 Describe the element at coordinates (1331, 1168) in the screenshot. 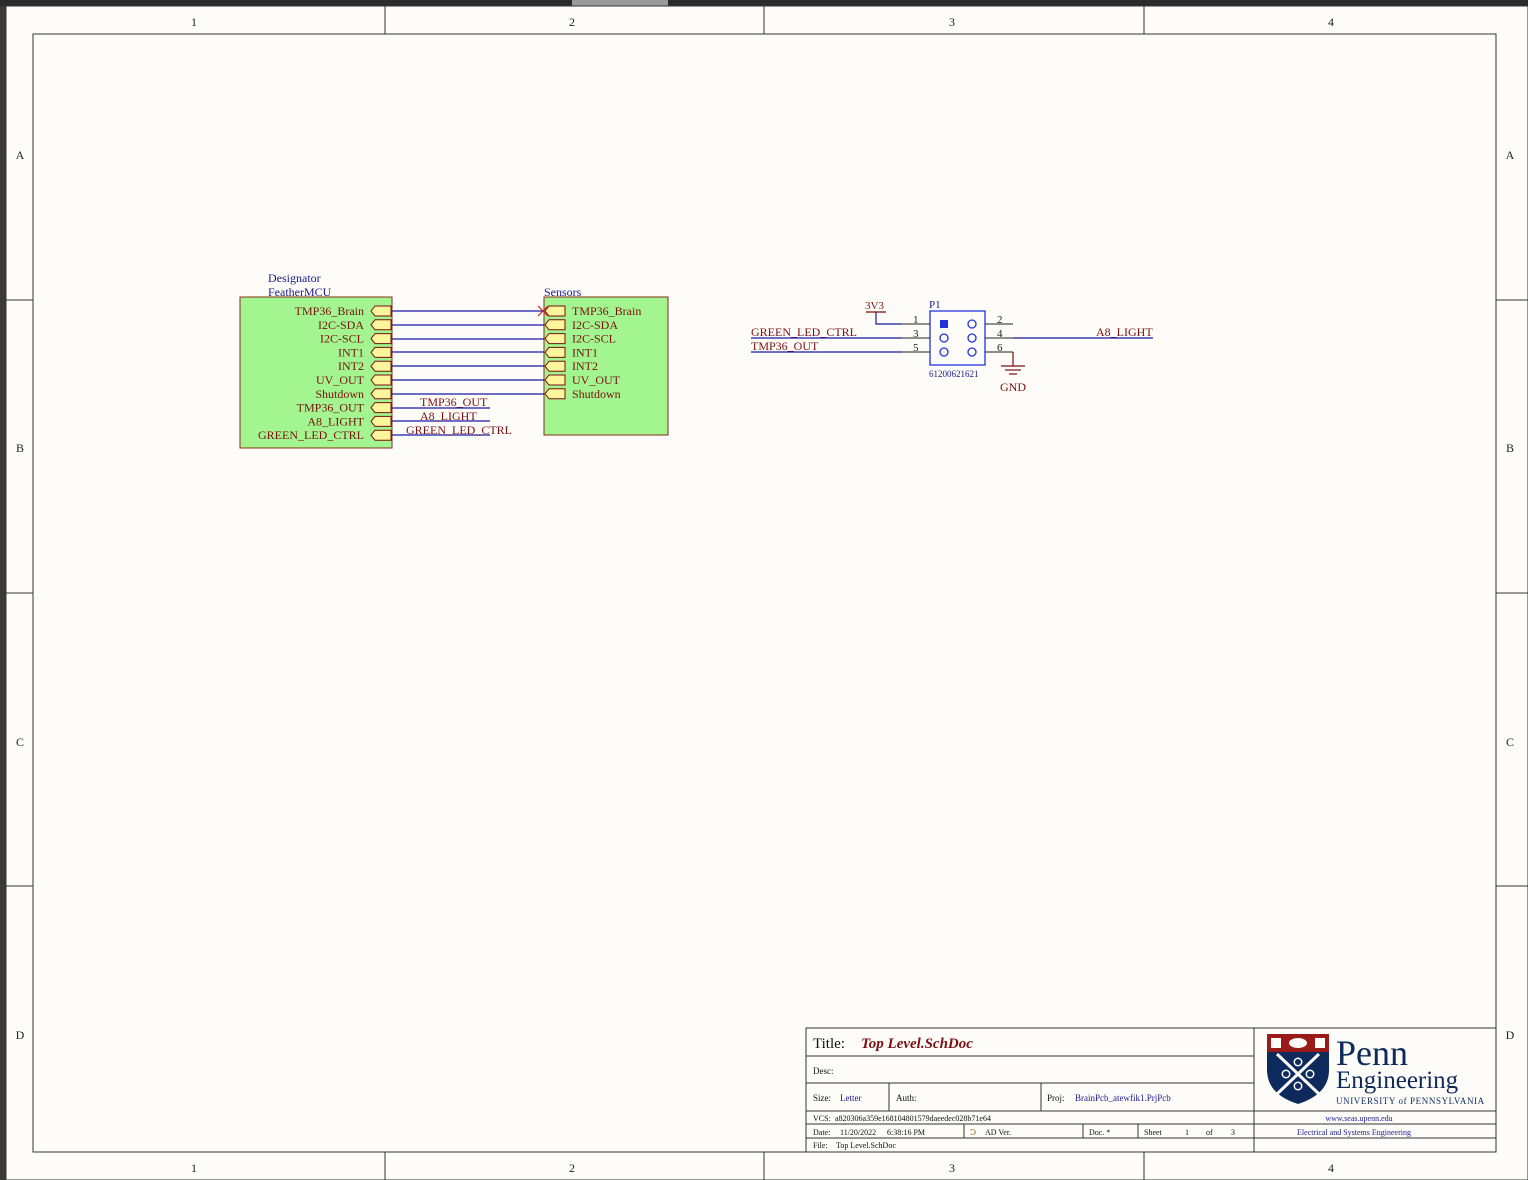

I see `zone-col-4-bottom: 4` at that location.